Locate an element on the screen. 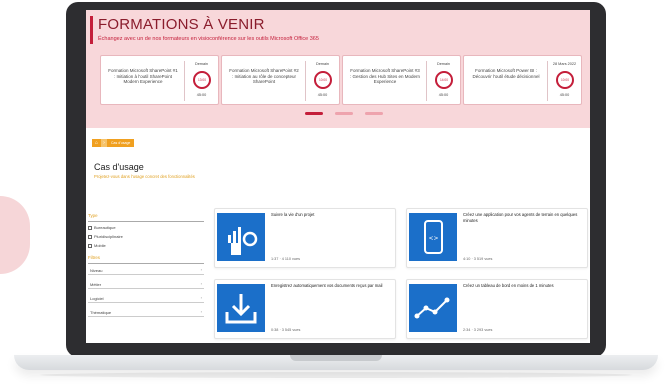 The image size is (672, 385). type-filter-label: Type is located at coordinates (93, 215).